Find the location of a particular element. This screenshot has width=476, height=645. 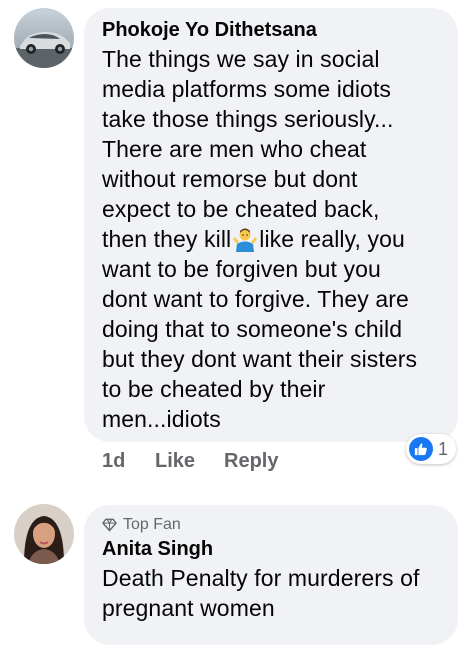

comment-line: There are men who cheat is located at coordinates (234, 149).